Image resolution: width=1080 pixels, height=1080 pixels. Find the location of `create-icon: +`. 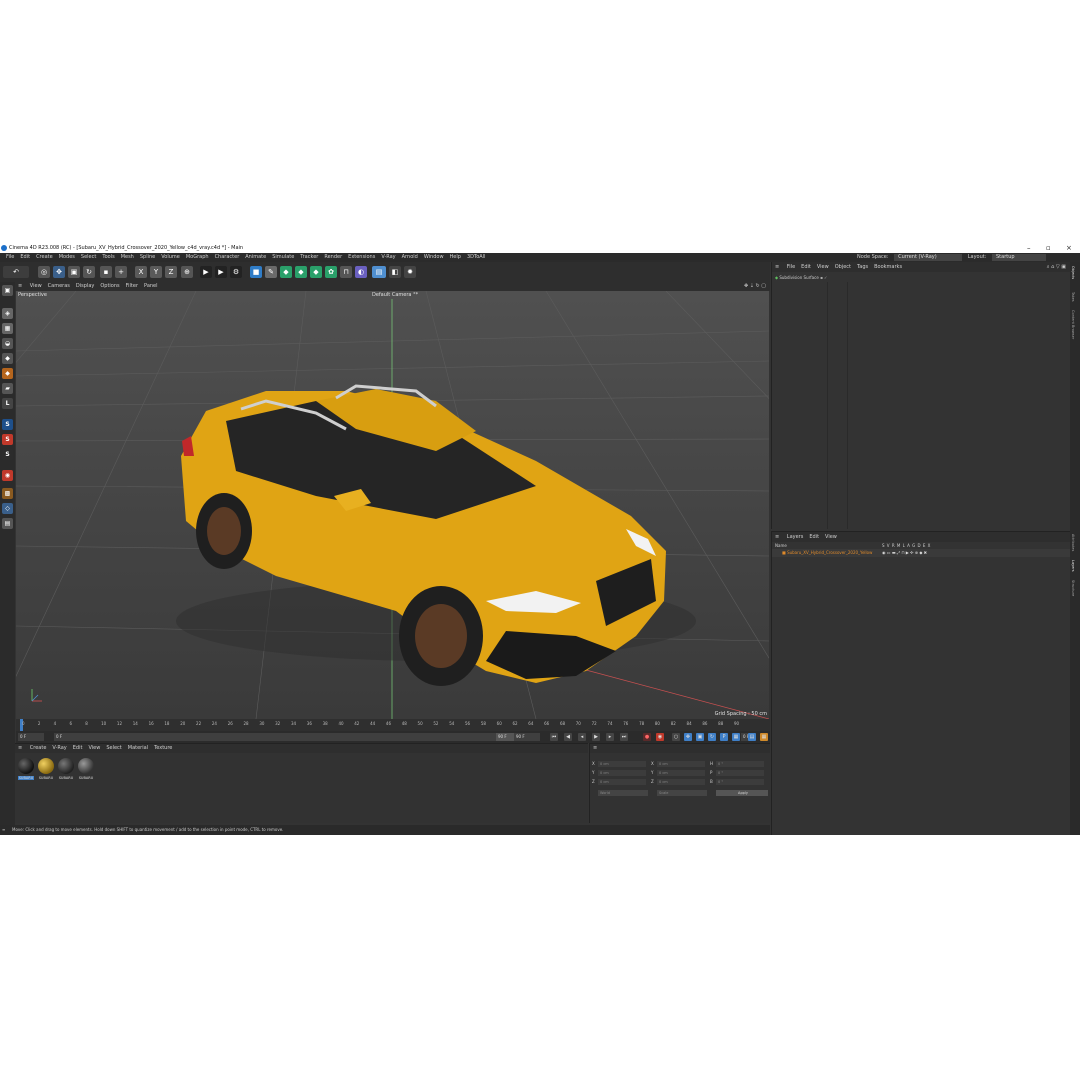

create-icon: + is located at coordinates (121, 272).